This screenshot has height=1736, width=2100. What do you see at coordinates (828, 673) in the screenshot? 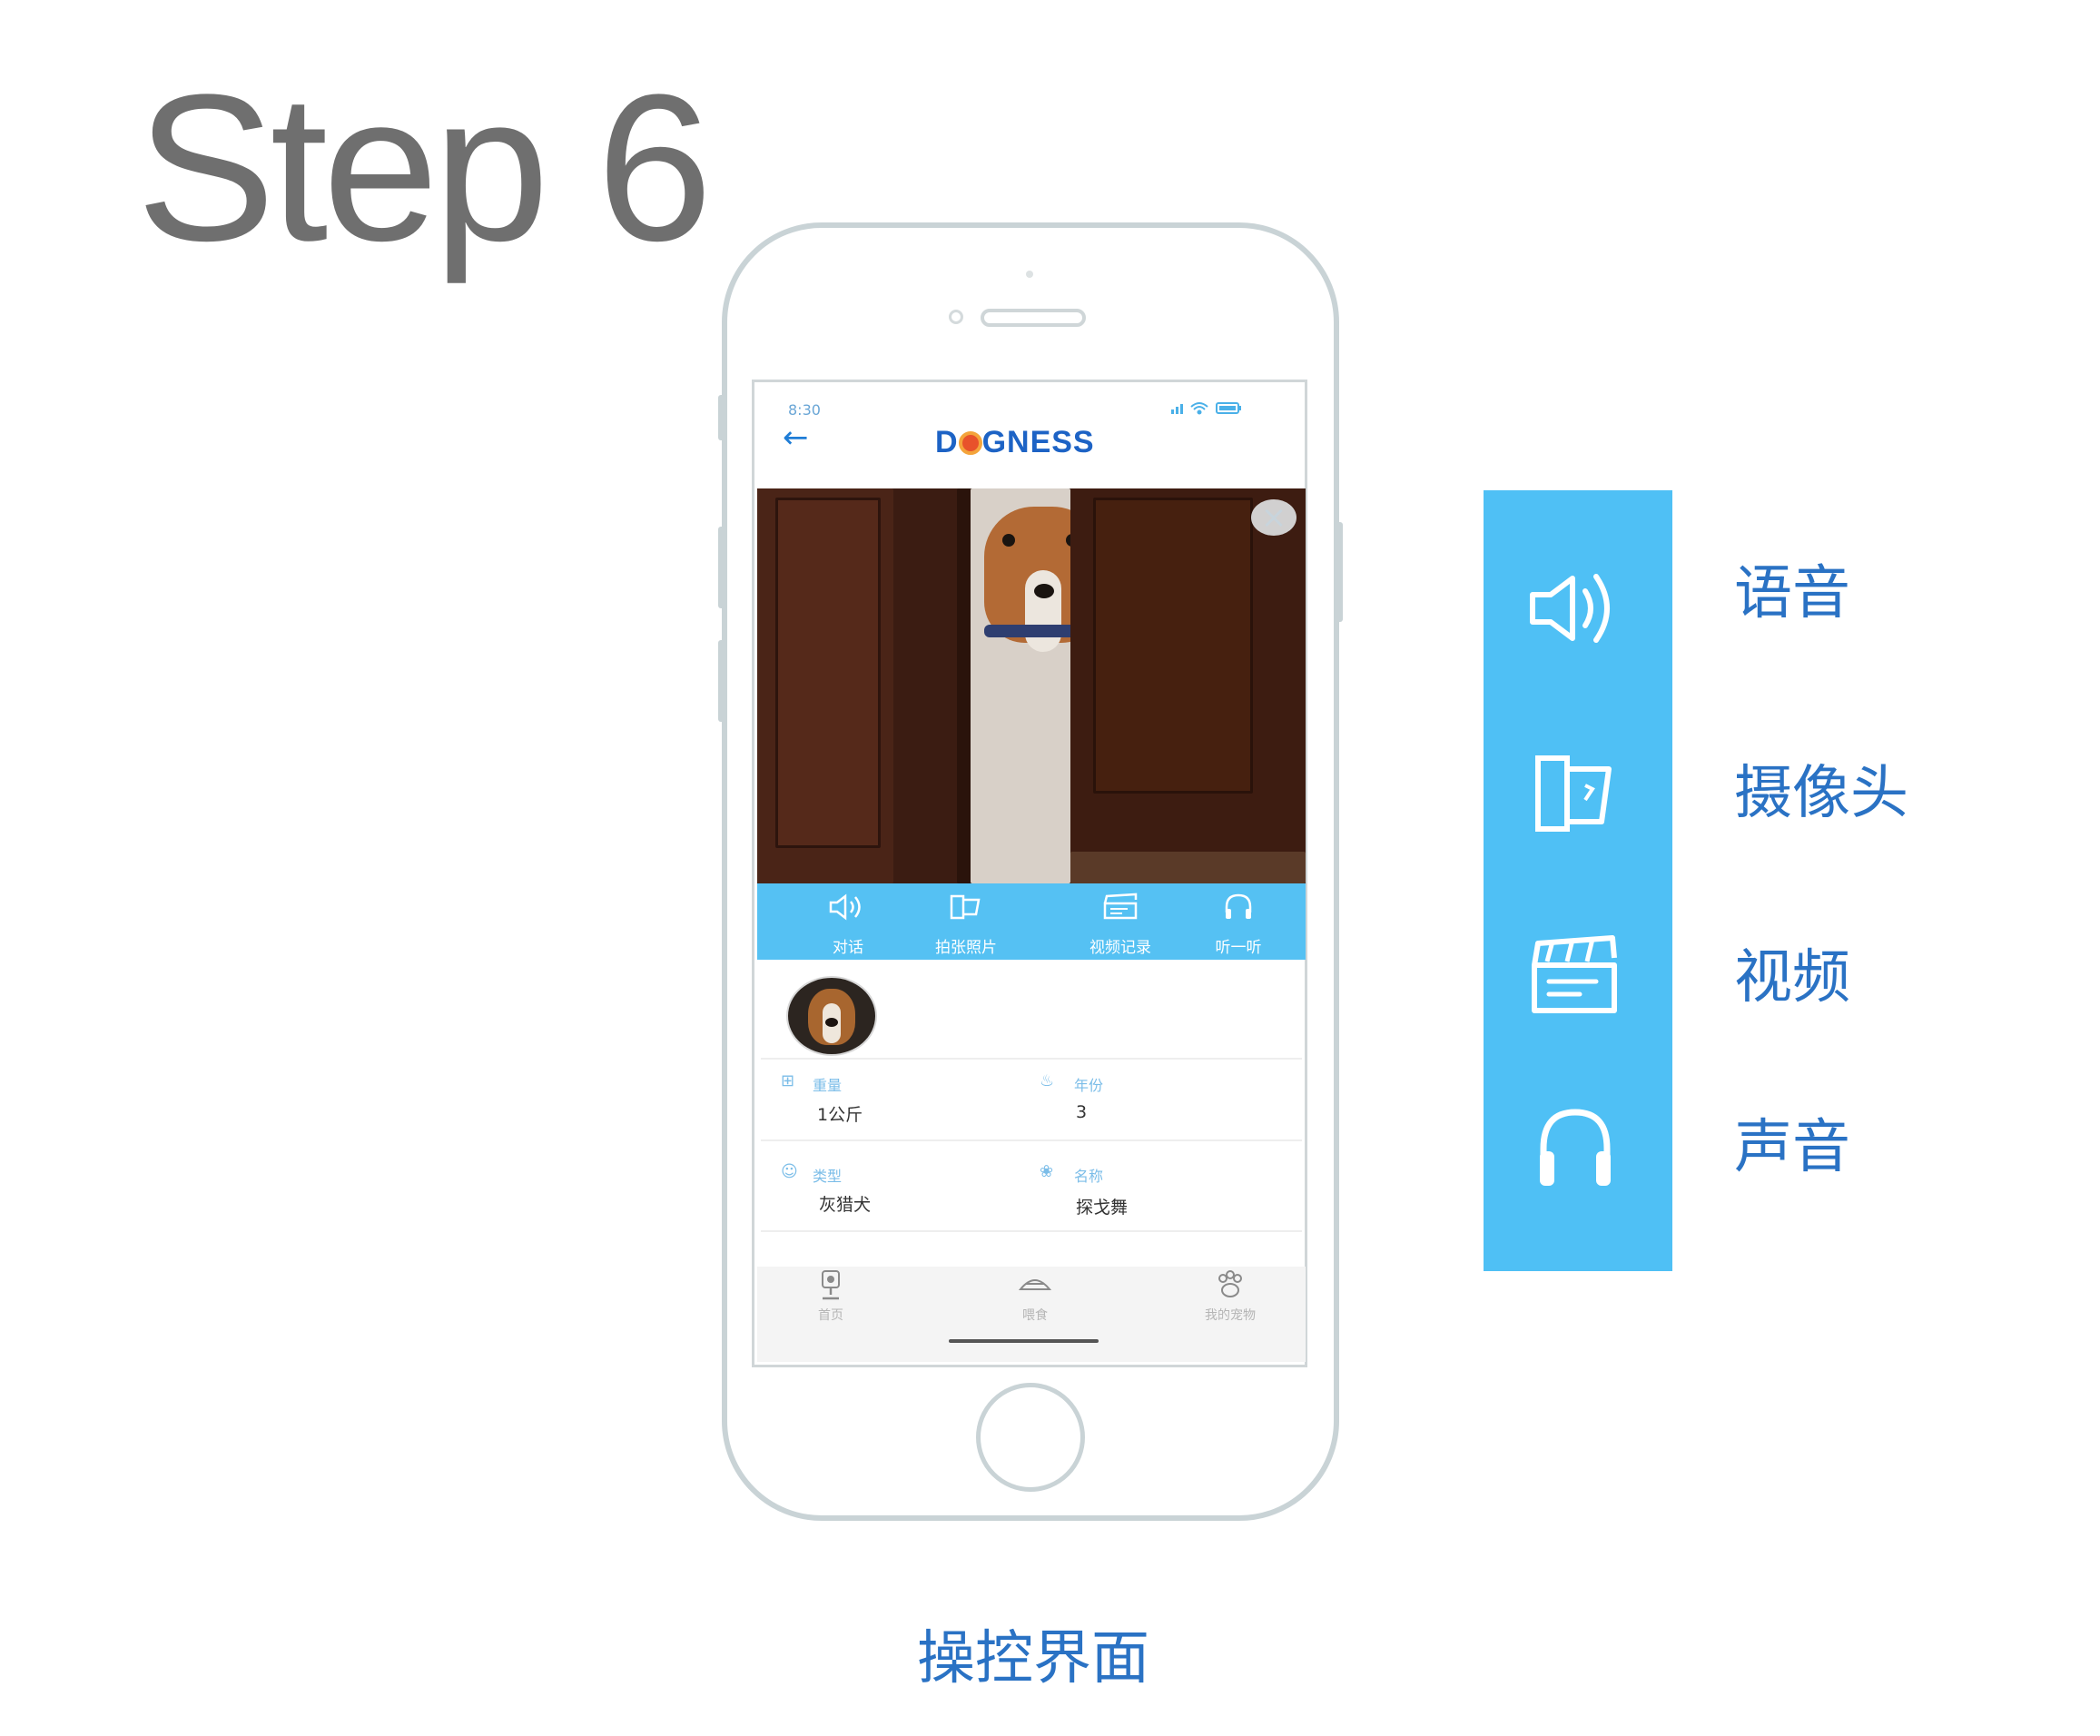
I see `door-left-inset` at bounding box center [828, 673].